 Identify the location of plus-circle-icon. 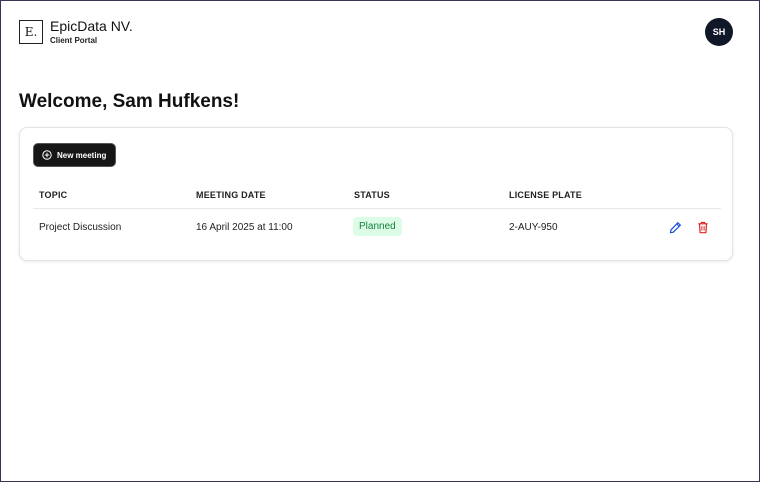
(47, 155).